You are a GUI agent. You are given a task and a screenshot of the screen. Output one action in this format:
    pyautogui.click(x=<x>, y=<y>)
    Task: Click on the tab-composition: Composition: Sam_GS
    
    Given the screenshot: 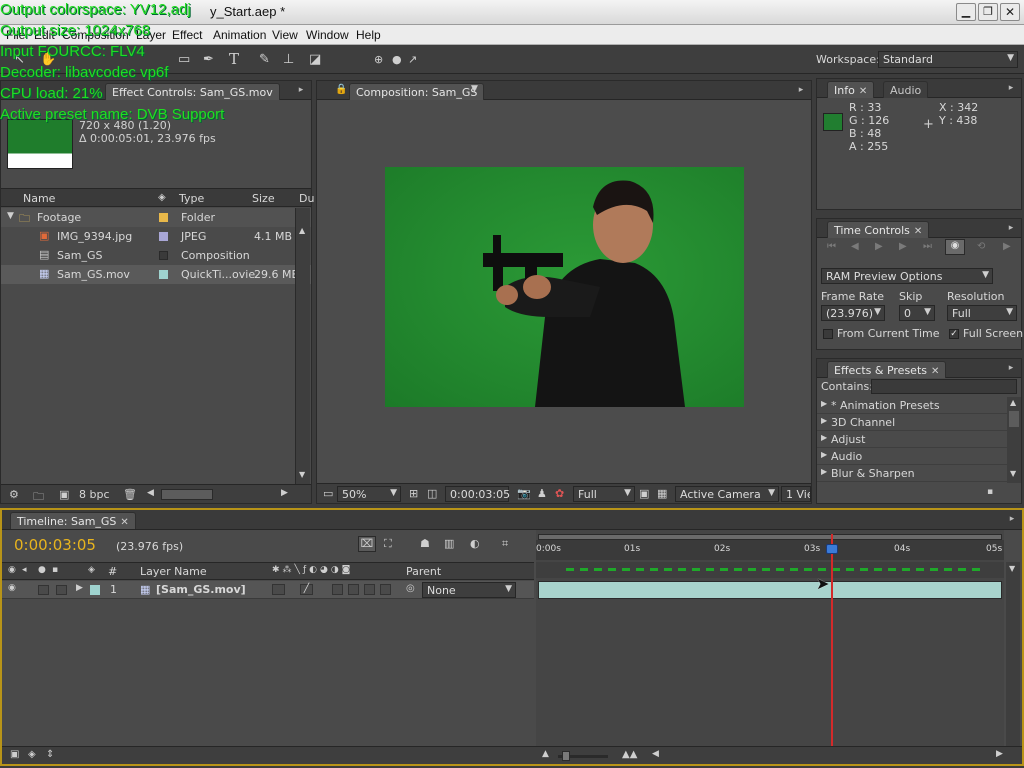 What is the action you would take?
    pyautogui.click(x=417, y=91)
    